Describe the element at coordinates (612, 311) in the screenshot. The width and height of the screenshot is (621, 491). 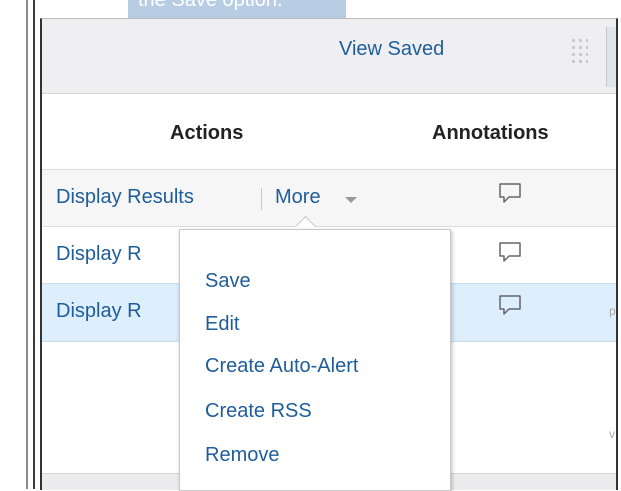
I see `cut-off-text: p` at that location.